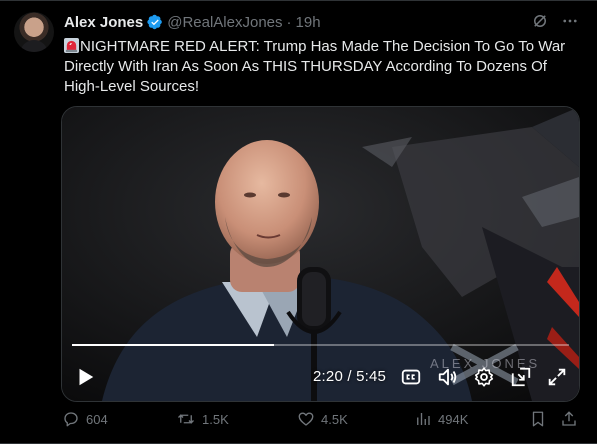 The height and width of the screenshot is (444, 597). I want to click on grok-icon, so click(540, 21).